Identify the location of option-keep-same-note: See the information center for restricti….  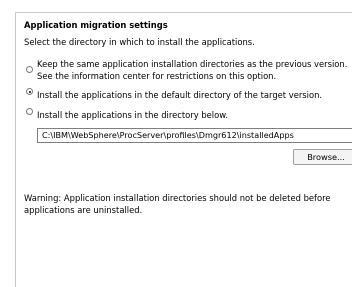
(157, 76).